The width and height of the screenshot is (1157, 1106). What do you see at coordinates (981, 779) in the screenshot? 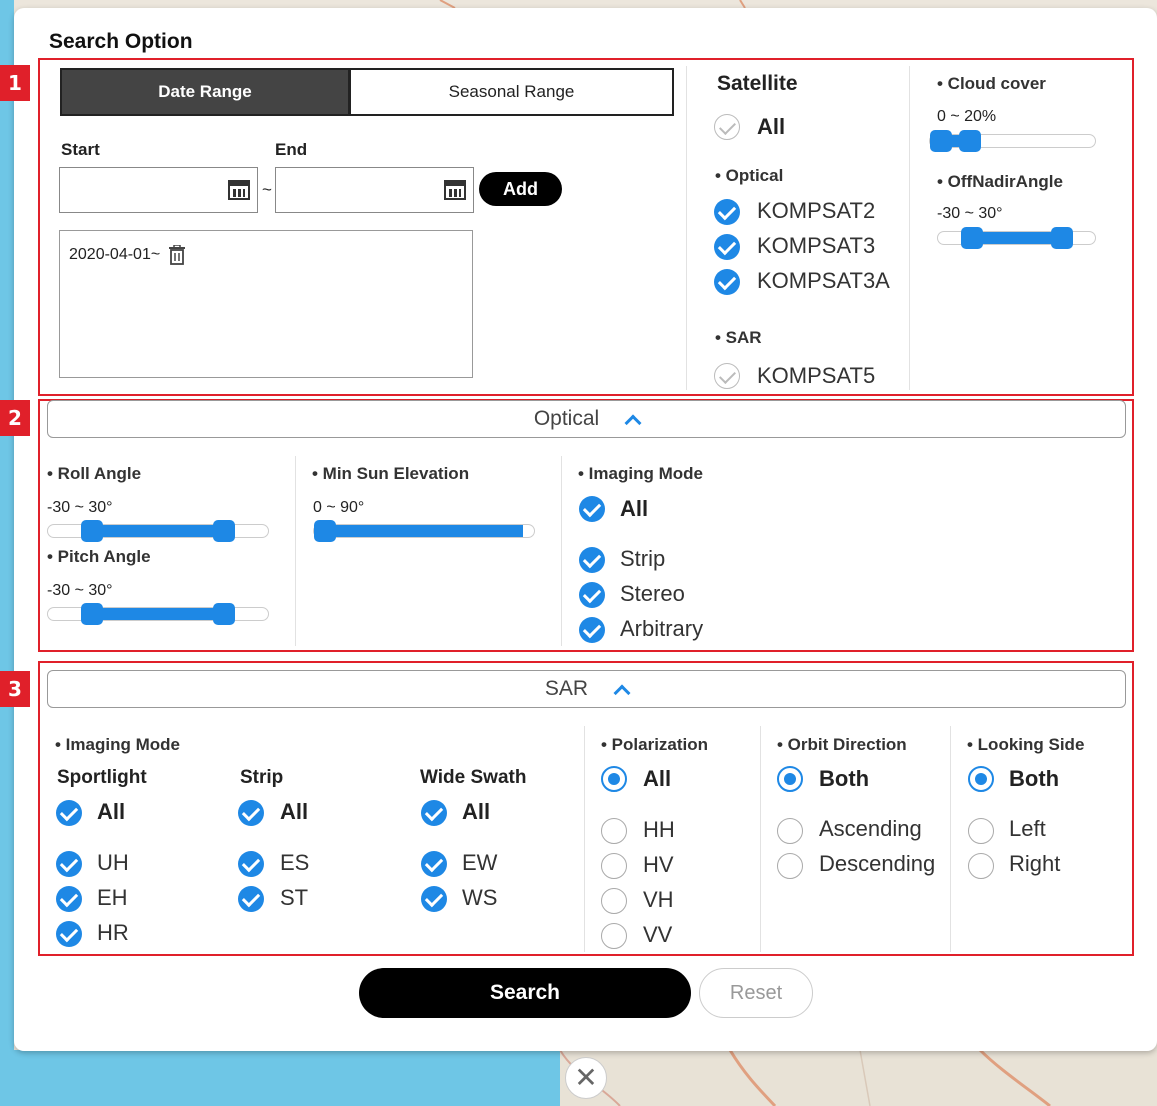
I see `looking-both-radio` at bounding box center [981, 779].